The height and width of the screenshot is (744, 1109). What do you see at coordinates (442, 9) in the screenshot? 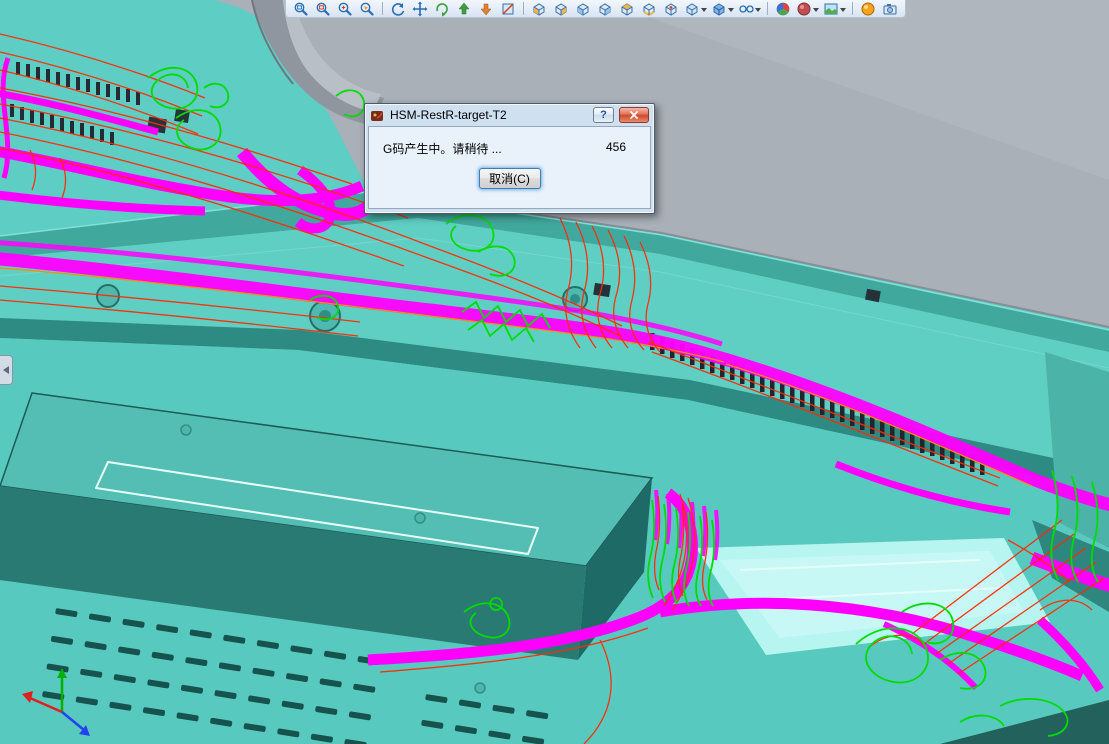
I see `roll-view-icon` at bounding box center [442, 9].